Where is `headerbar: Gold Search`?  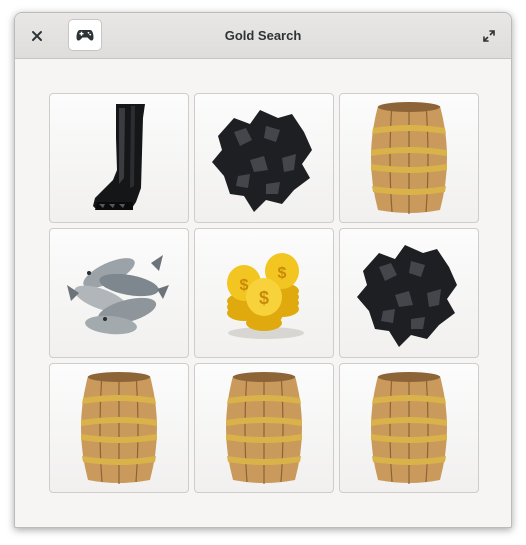
headerbar: Gold Search is located at coordinates (263, 36).